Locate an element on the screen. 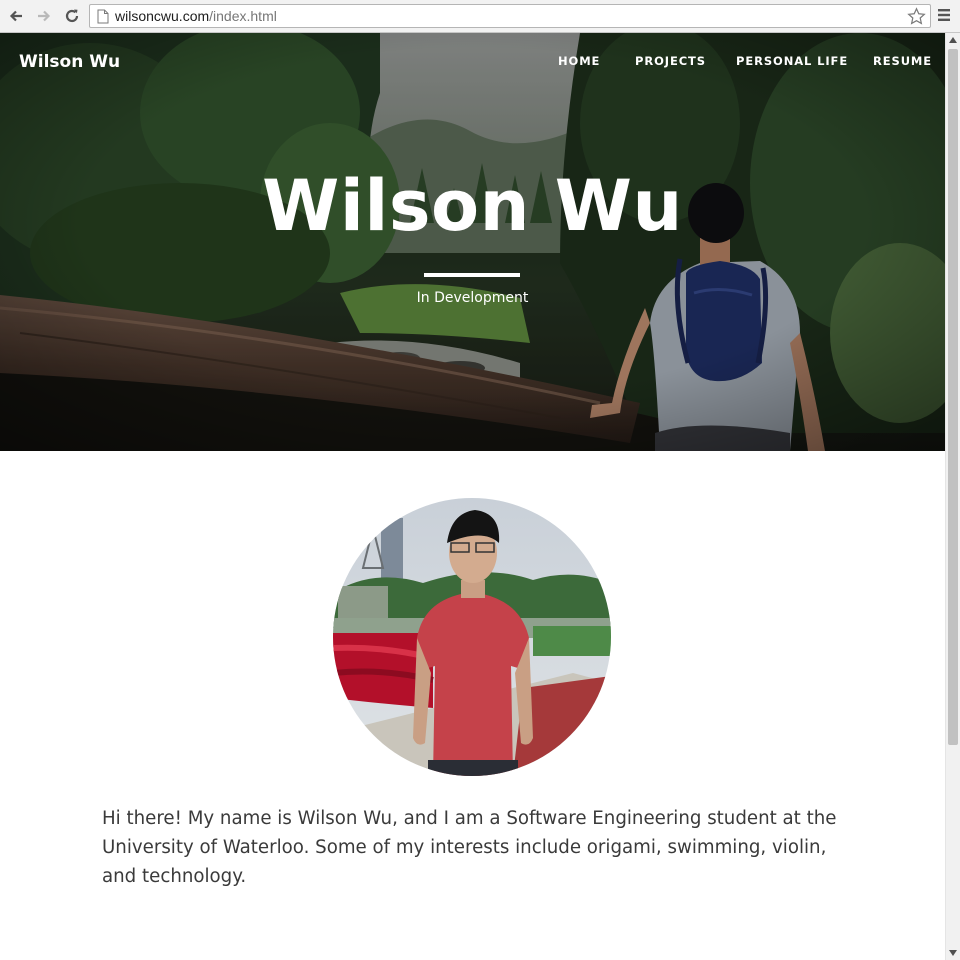 This screenshot has height=960, width=960. url-domain: wilsoncwu.com is located at coordinates (162, 16).